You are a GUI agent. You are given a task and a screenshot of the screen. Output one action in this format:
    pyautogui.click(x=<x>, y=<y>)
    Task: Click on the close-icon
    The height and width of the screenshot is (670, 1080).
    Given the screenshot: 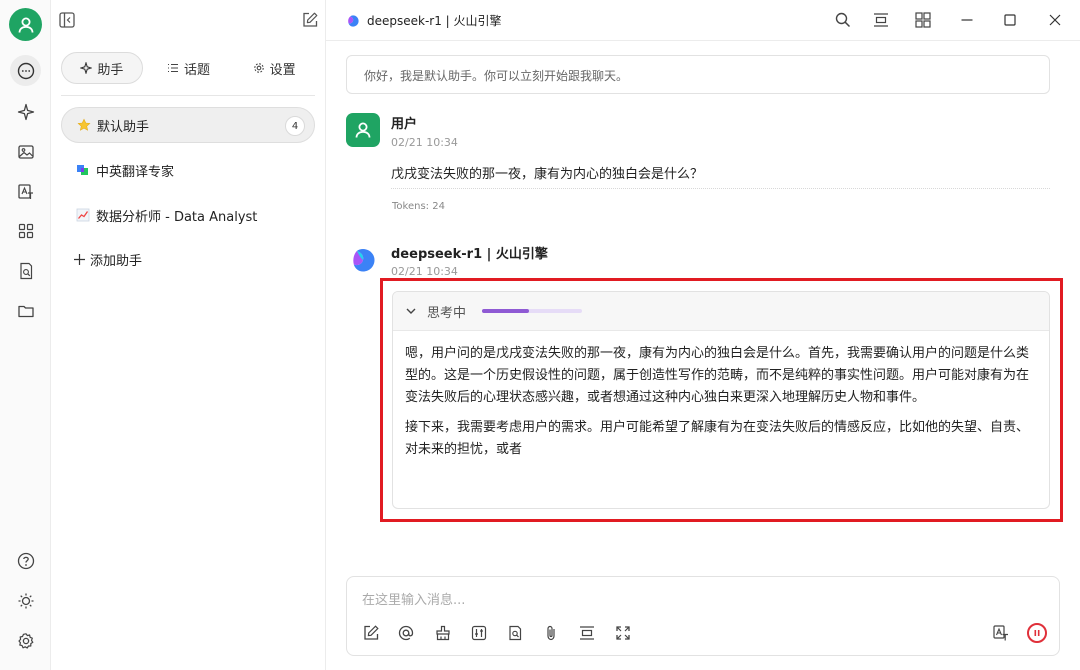 What is the action you would take?
    pyautogui.click(x=1055, y=20)
    